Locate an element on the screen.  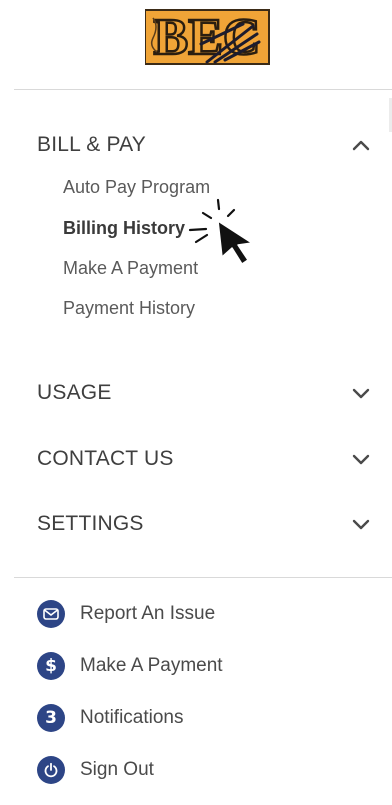
notifications-link: 3 Notifications is located at coordinates (110, 718).